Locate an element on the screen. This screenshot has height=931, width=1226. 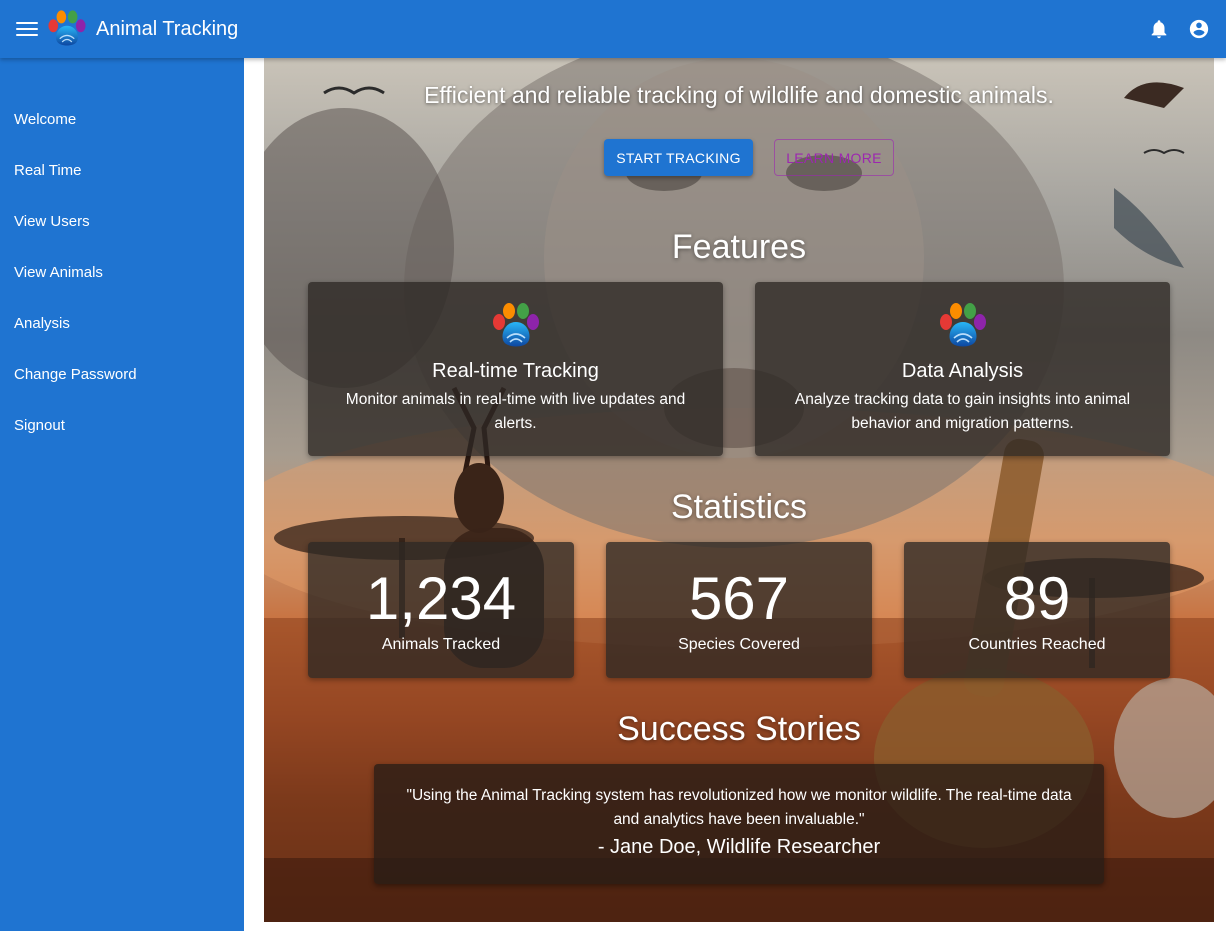
stat-card-species: 567 Species Covered is located at coordinates (739, 610).